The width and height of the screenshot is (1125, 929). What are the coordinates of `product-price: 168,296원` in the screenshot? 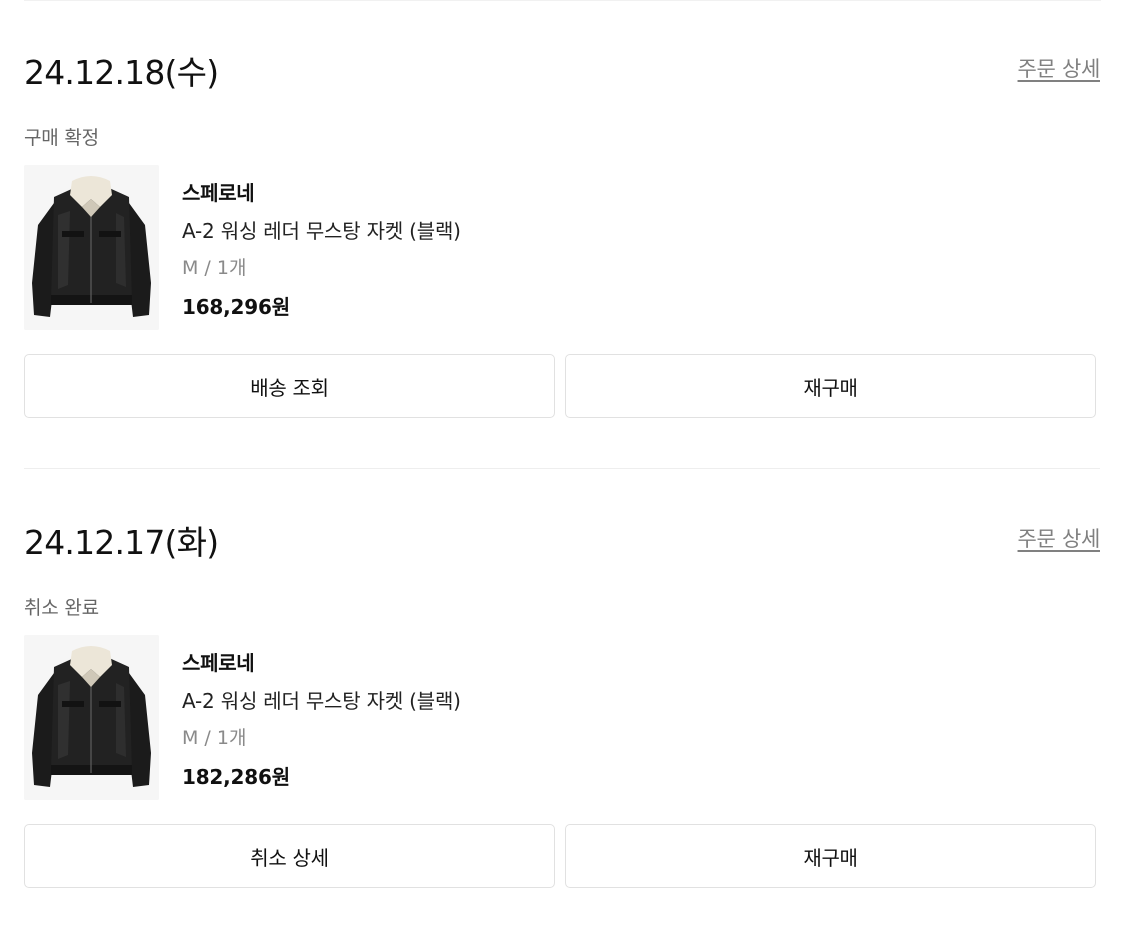 It's located at (236, 307).